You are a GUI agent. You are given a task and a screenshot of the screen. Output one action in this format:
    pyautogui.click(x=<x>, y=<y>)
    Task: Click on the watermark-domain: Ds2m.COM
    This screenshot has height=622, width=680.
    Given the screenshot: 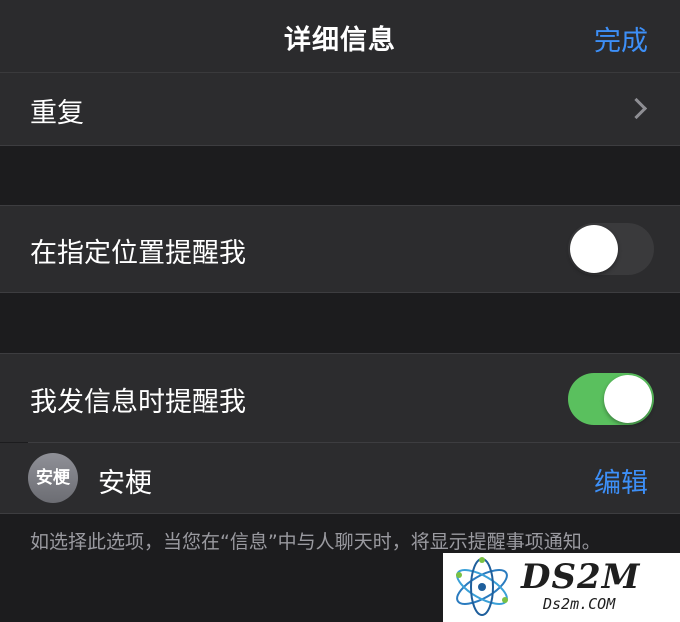 What is the action you would take?
    pyautogui.click(x=579, y=604)
    